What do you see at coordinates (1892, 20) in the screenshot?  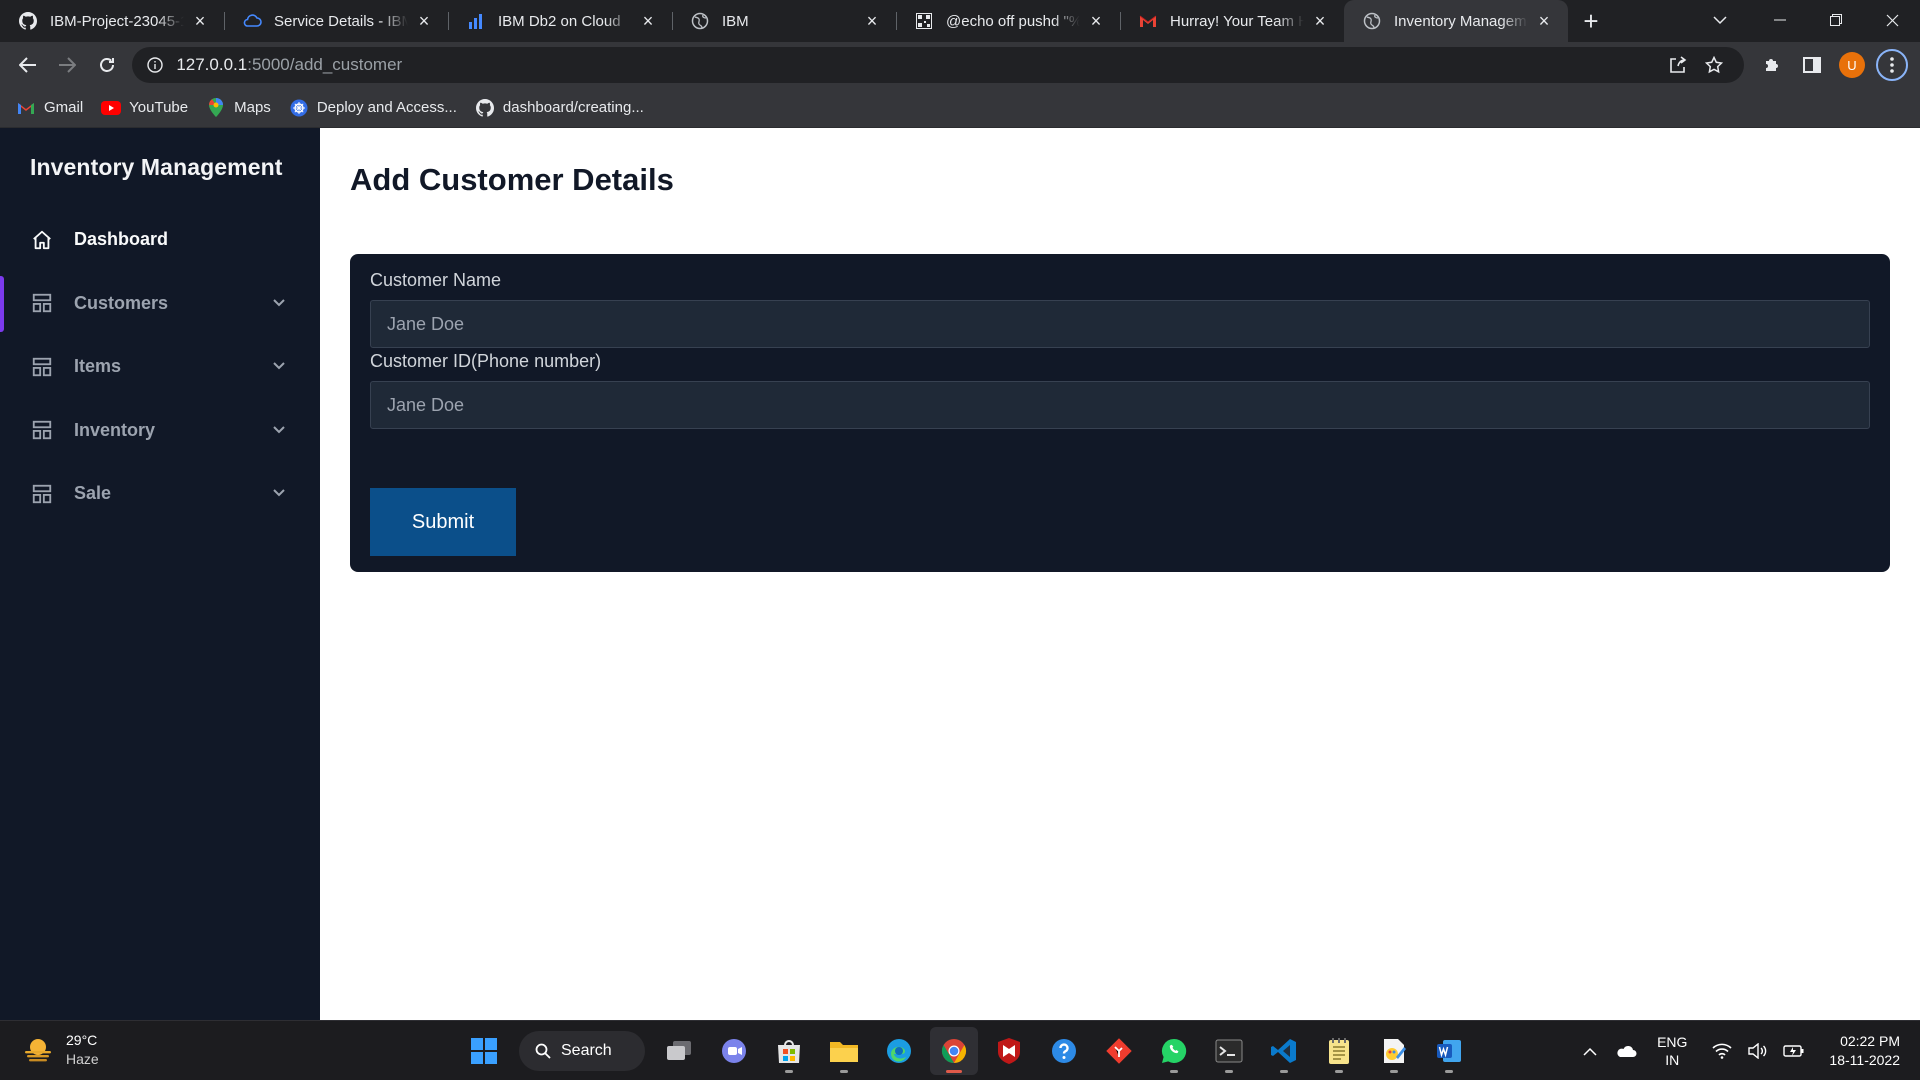 I see `close-window-icon` at bounding box center [1892, 20].